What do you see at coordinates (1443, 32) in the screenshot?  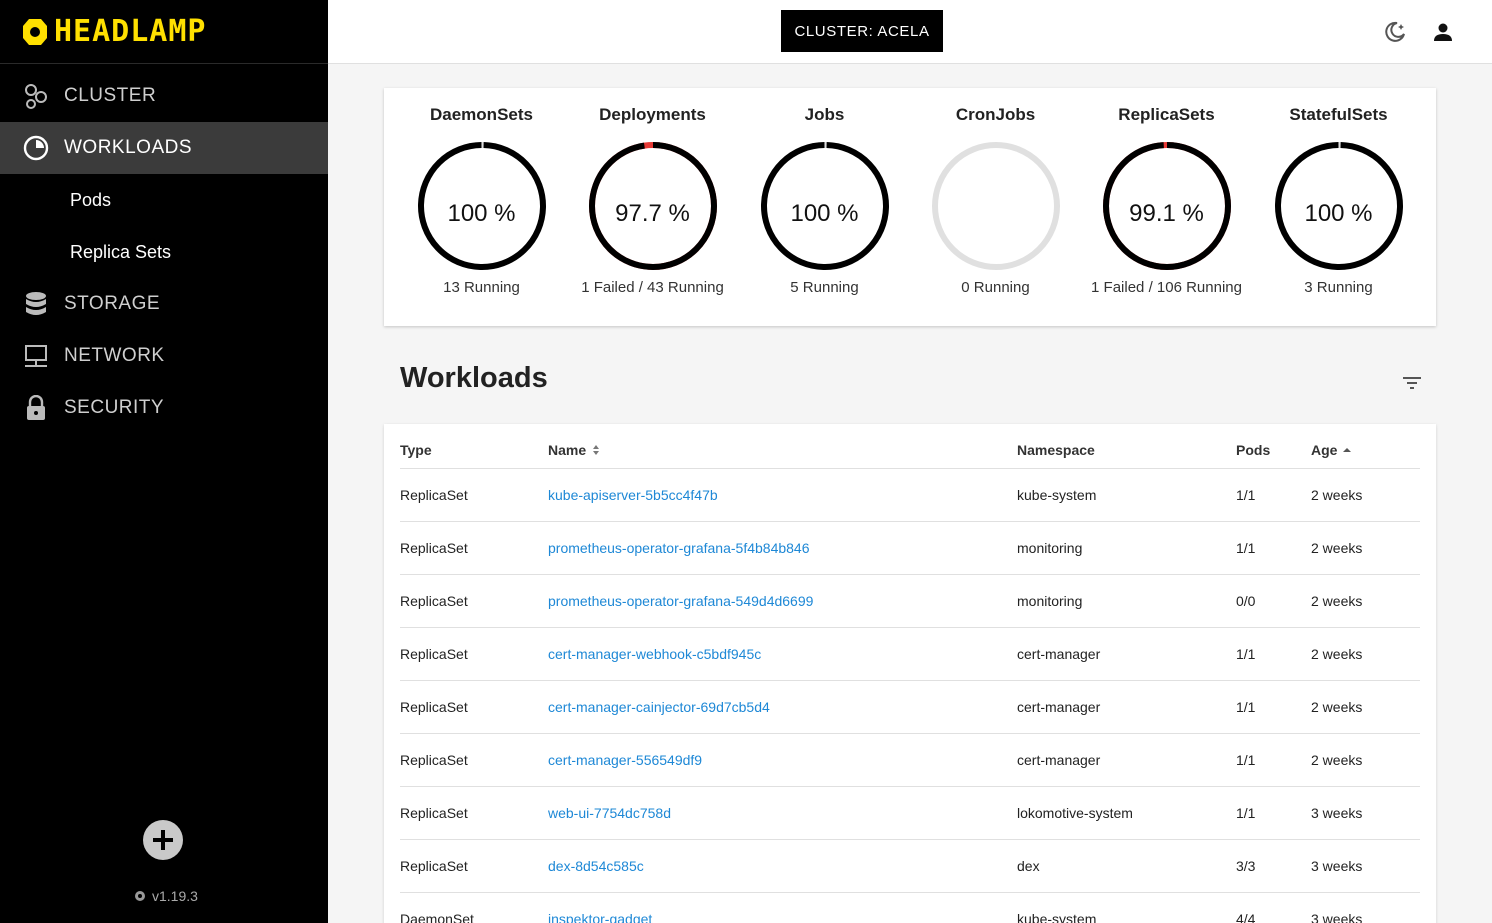 I see `user-account-icon` at bounding box center [1443, 32].